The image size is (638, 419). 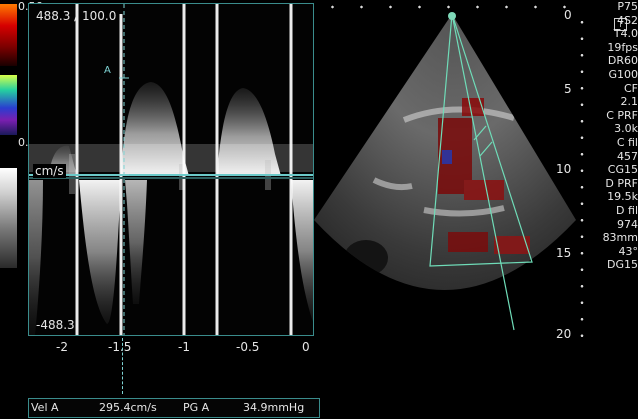 What do you see at coordinates (629, 102) in the screenshot?
I see `param: 2.1` at bounding box center [629, 102].